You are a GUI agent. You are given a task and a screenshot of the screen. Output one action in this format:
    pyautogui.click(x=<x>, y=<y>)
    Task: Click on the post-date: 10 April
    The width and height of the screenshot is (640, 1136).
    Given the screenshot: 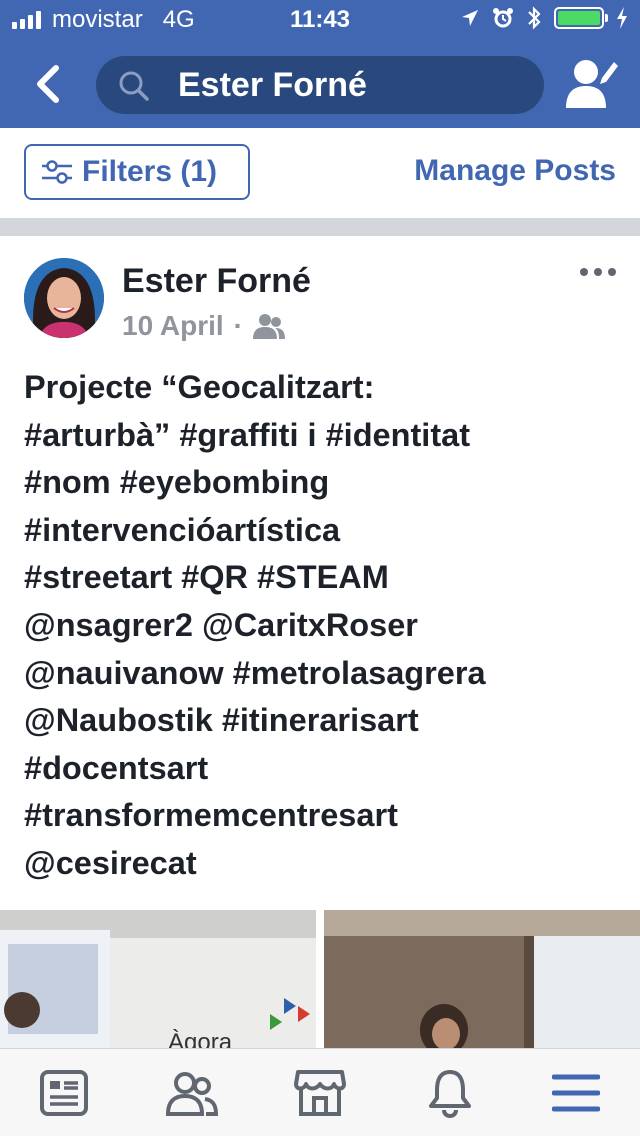 What is the action you would take?
    pyautogui.click(x=173, y=326)
    